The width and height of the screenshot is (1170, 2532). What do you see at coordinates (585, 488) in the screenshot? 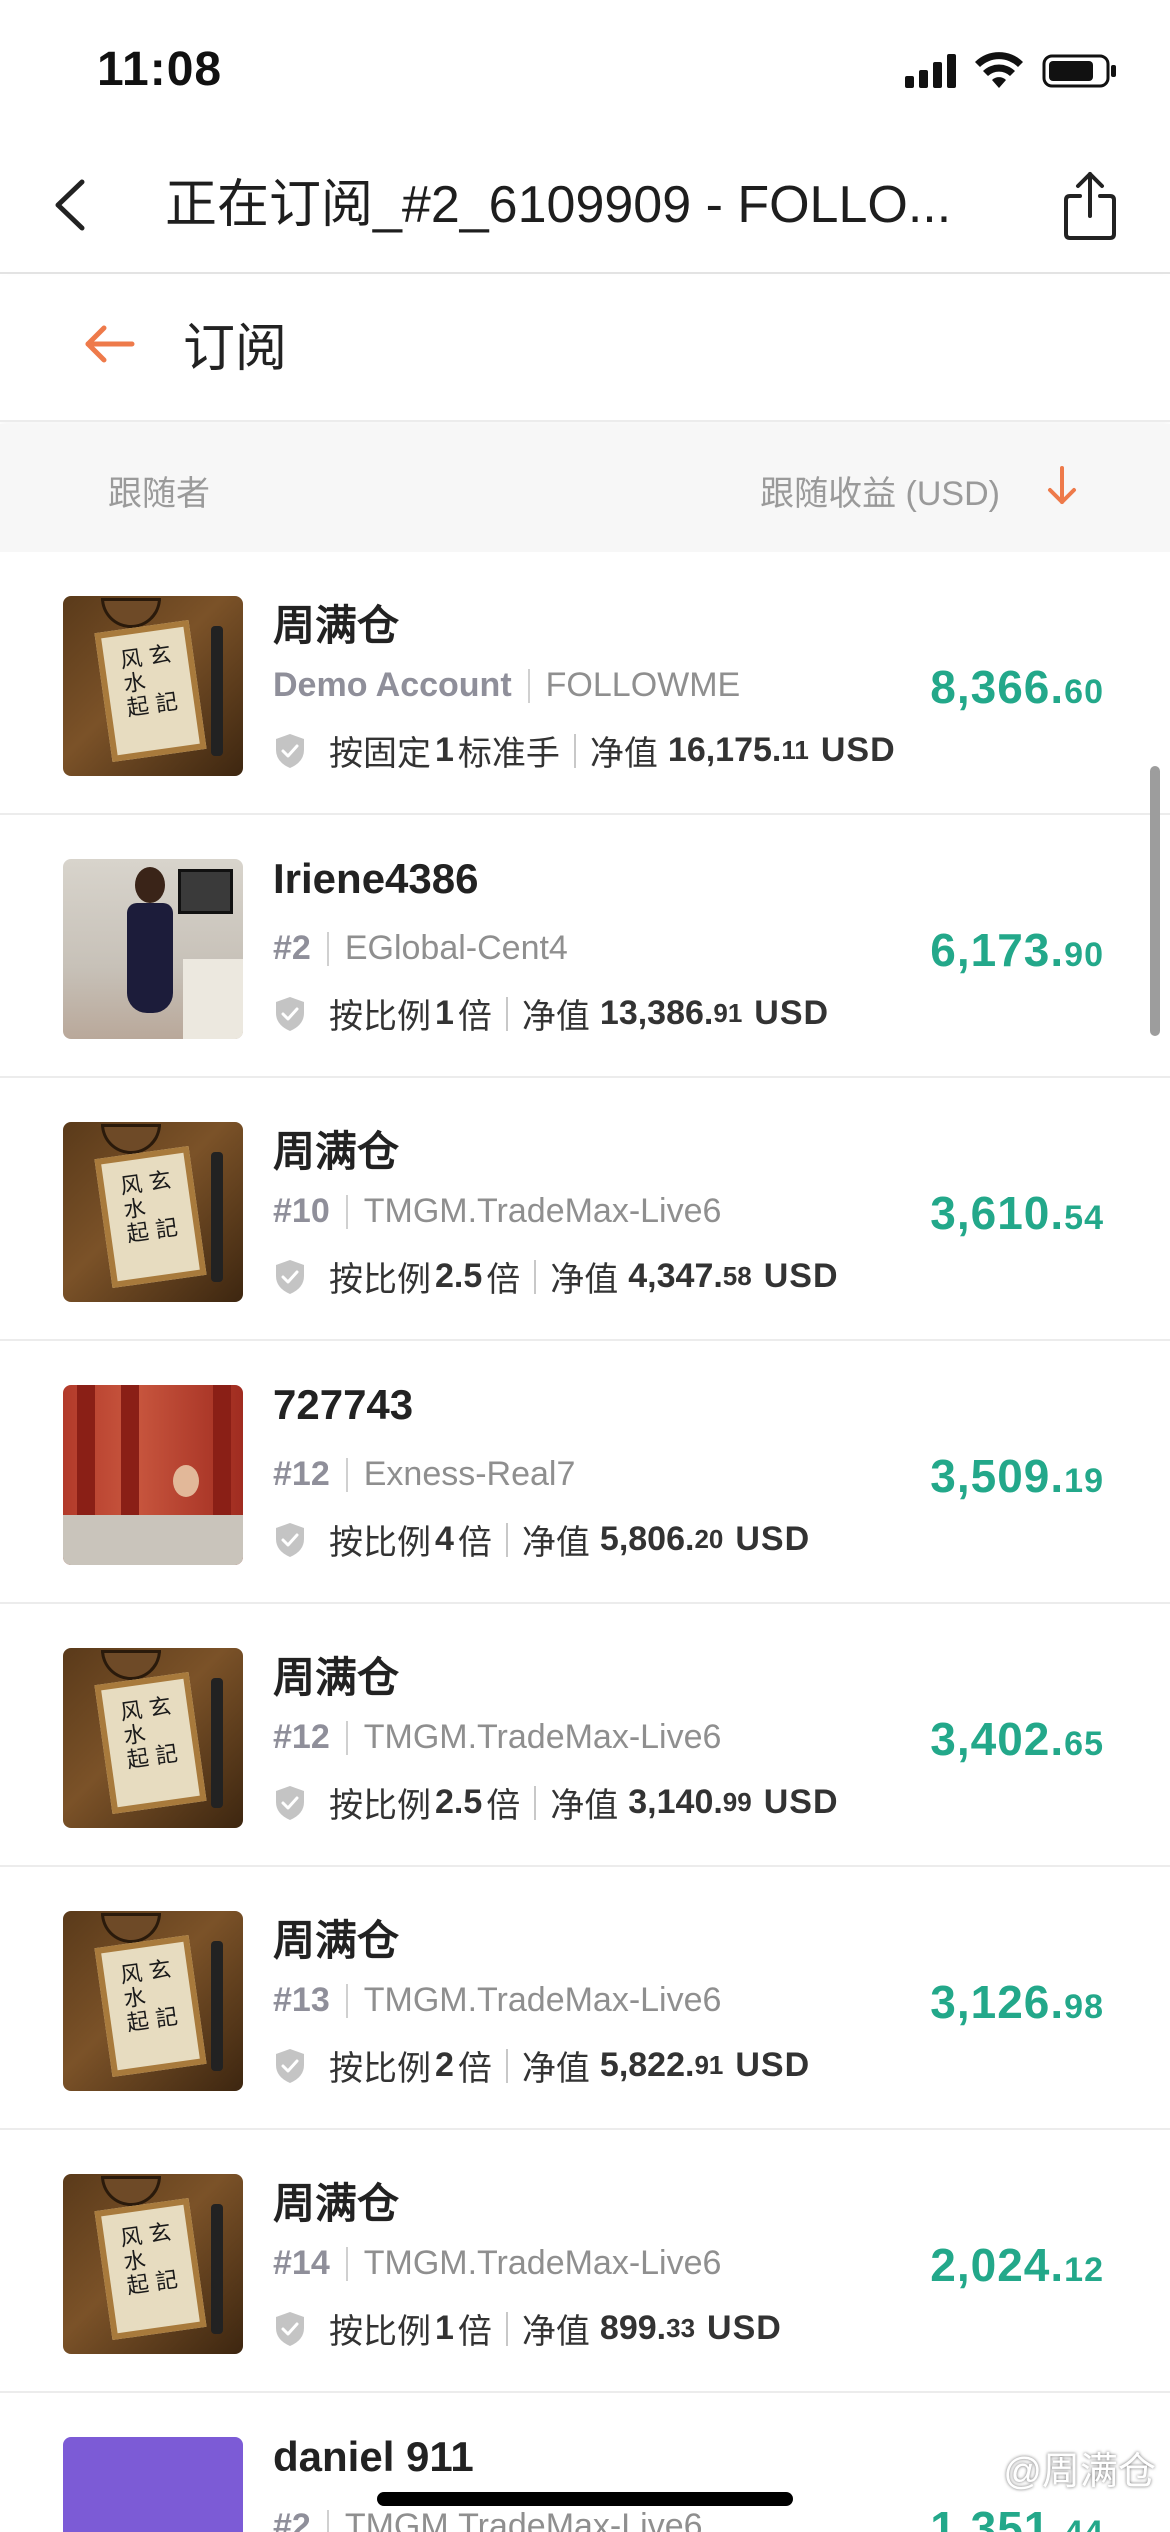
I see `column-header: 跟随者 跟随收益 (USD)` at bounding box center [585, 488].